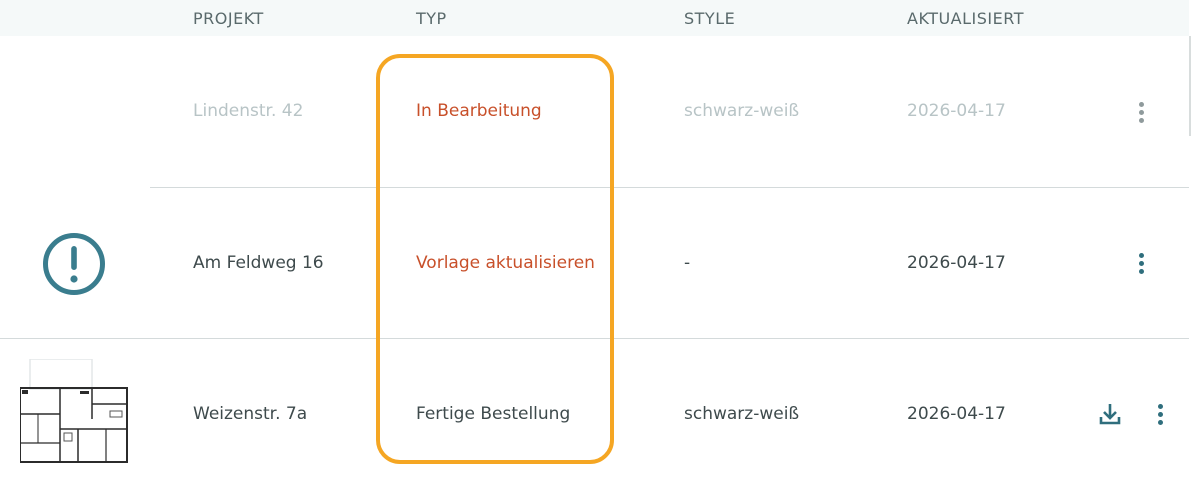 The width and height of the screenshot is (1191, 483). Describe the element at coordinates (493, 414) in the screenshot. I see `type-status: Fertige Bestellung` at that location.